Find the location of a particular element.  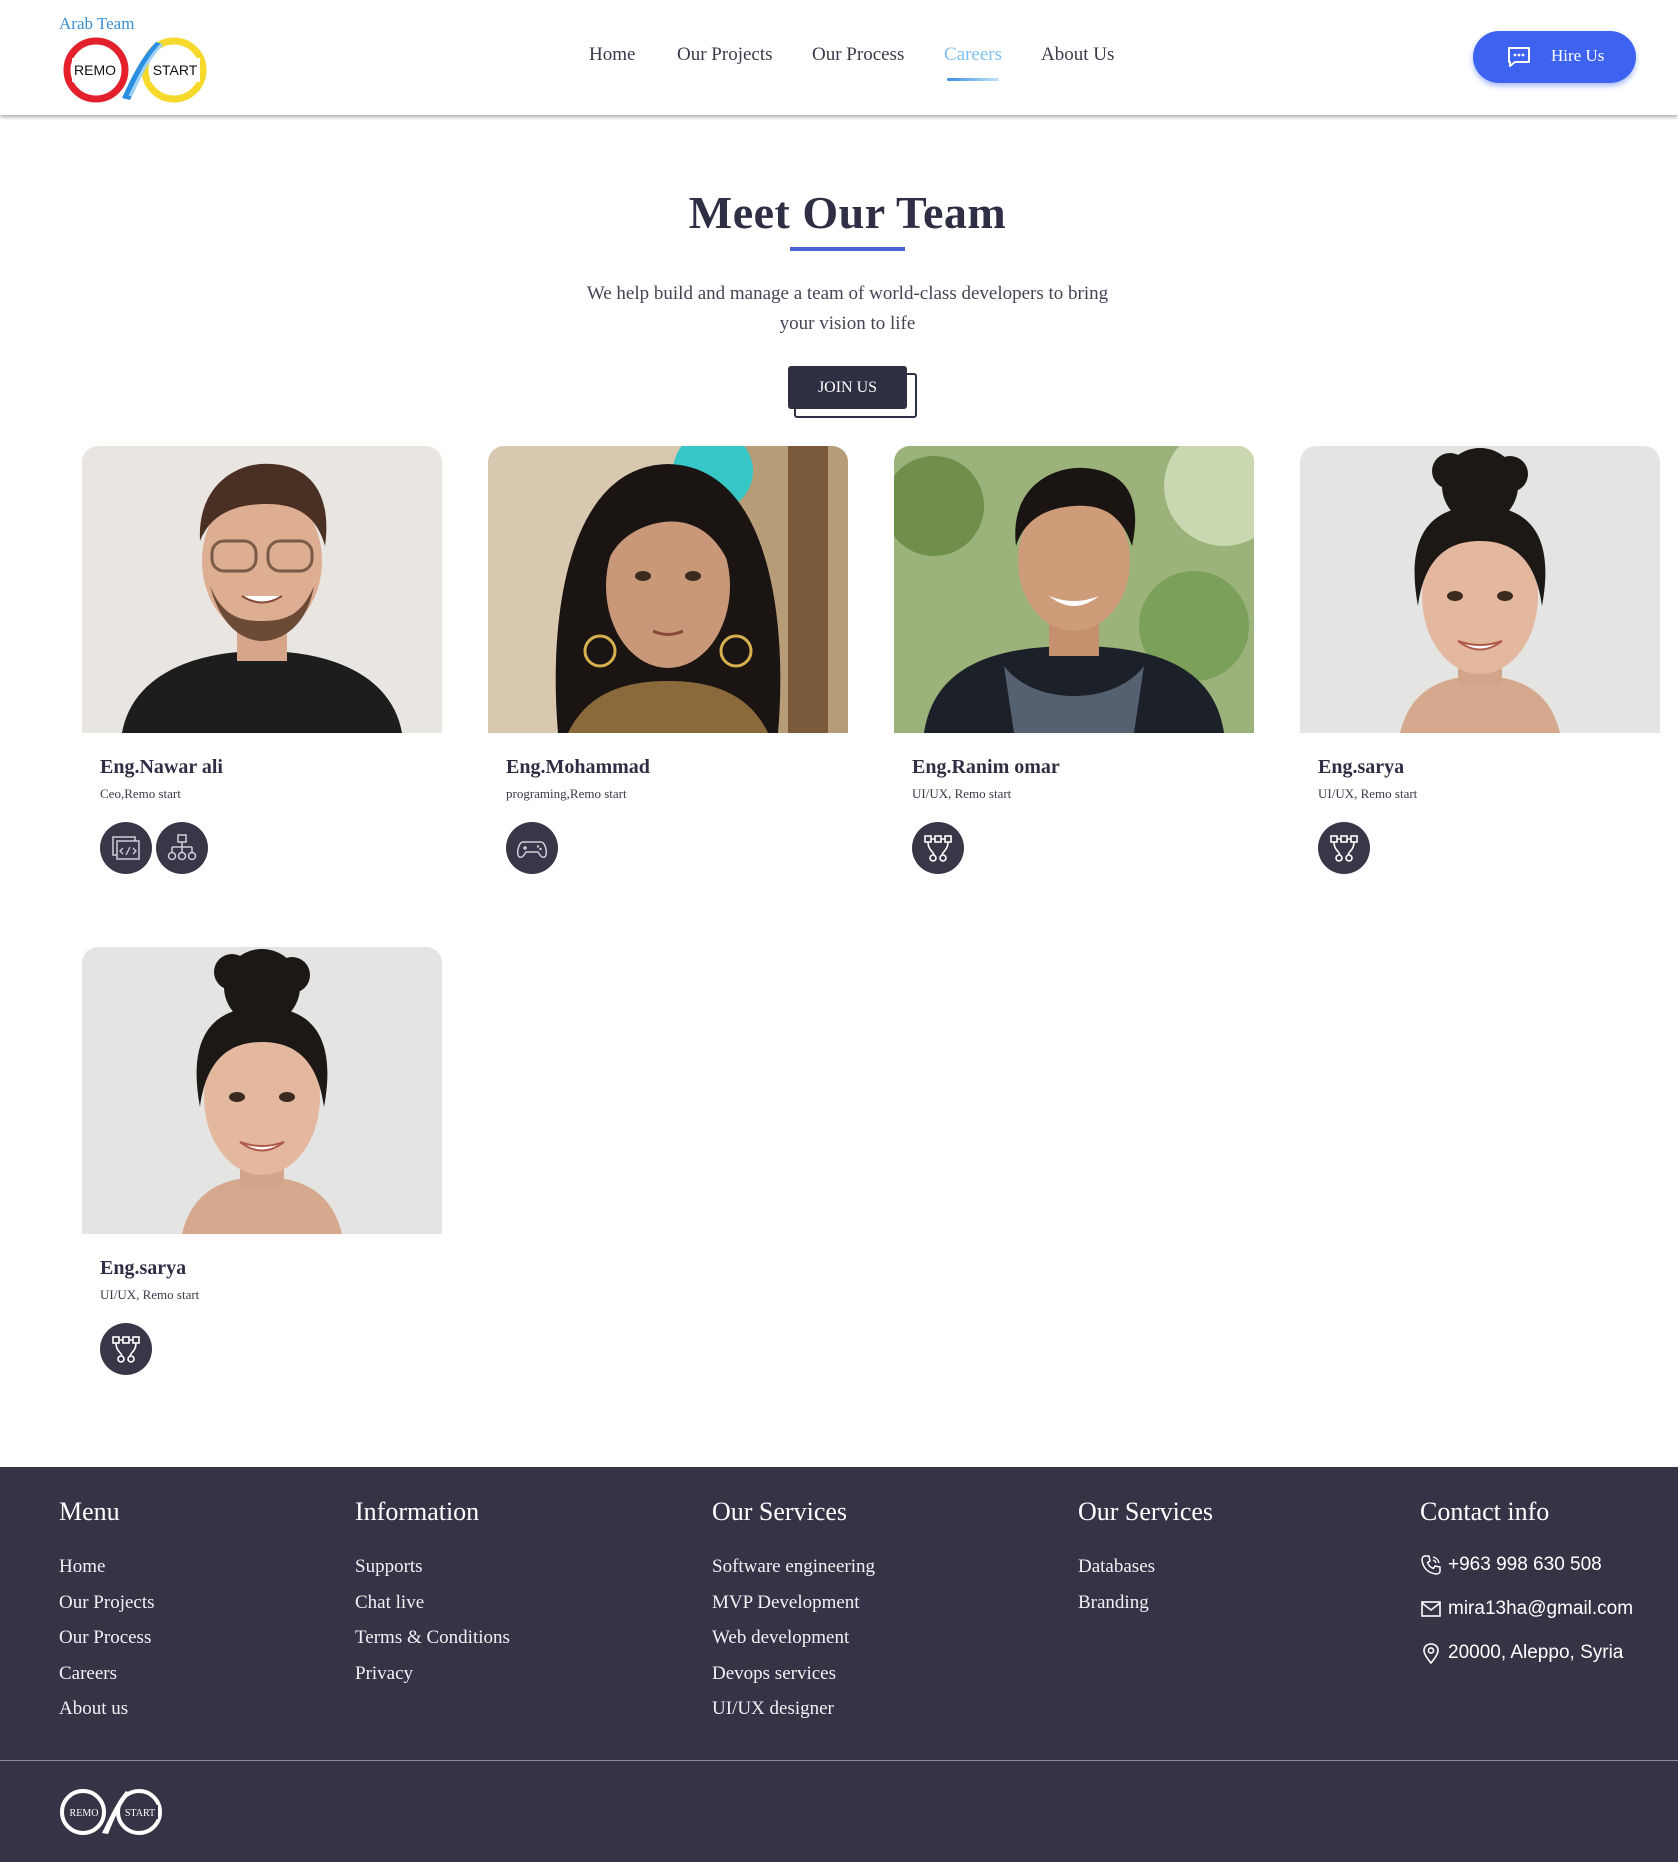

footer-link-careers: Careers is located at coordinates (107, 1674).